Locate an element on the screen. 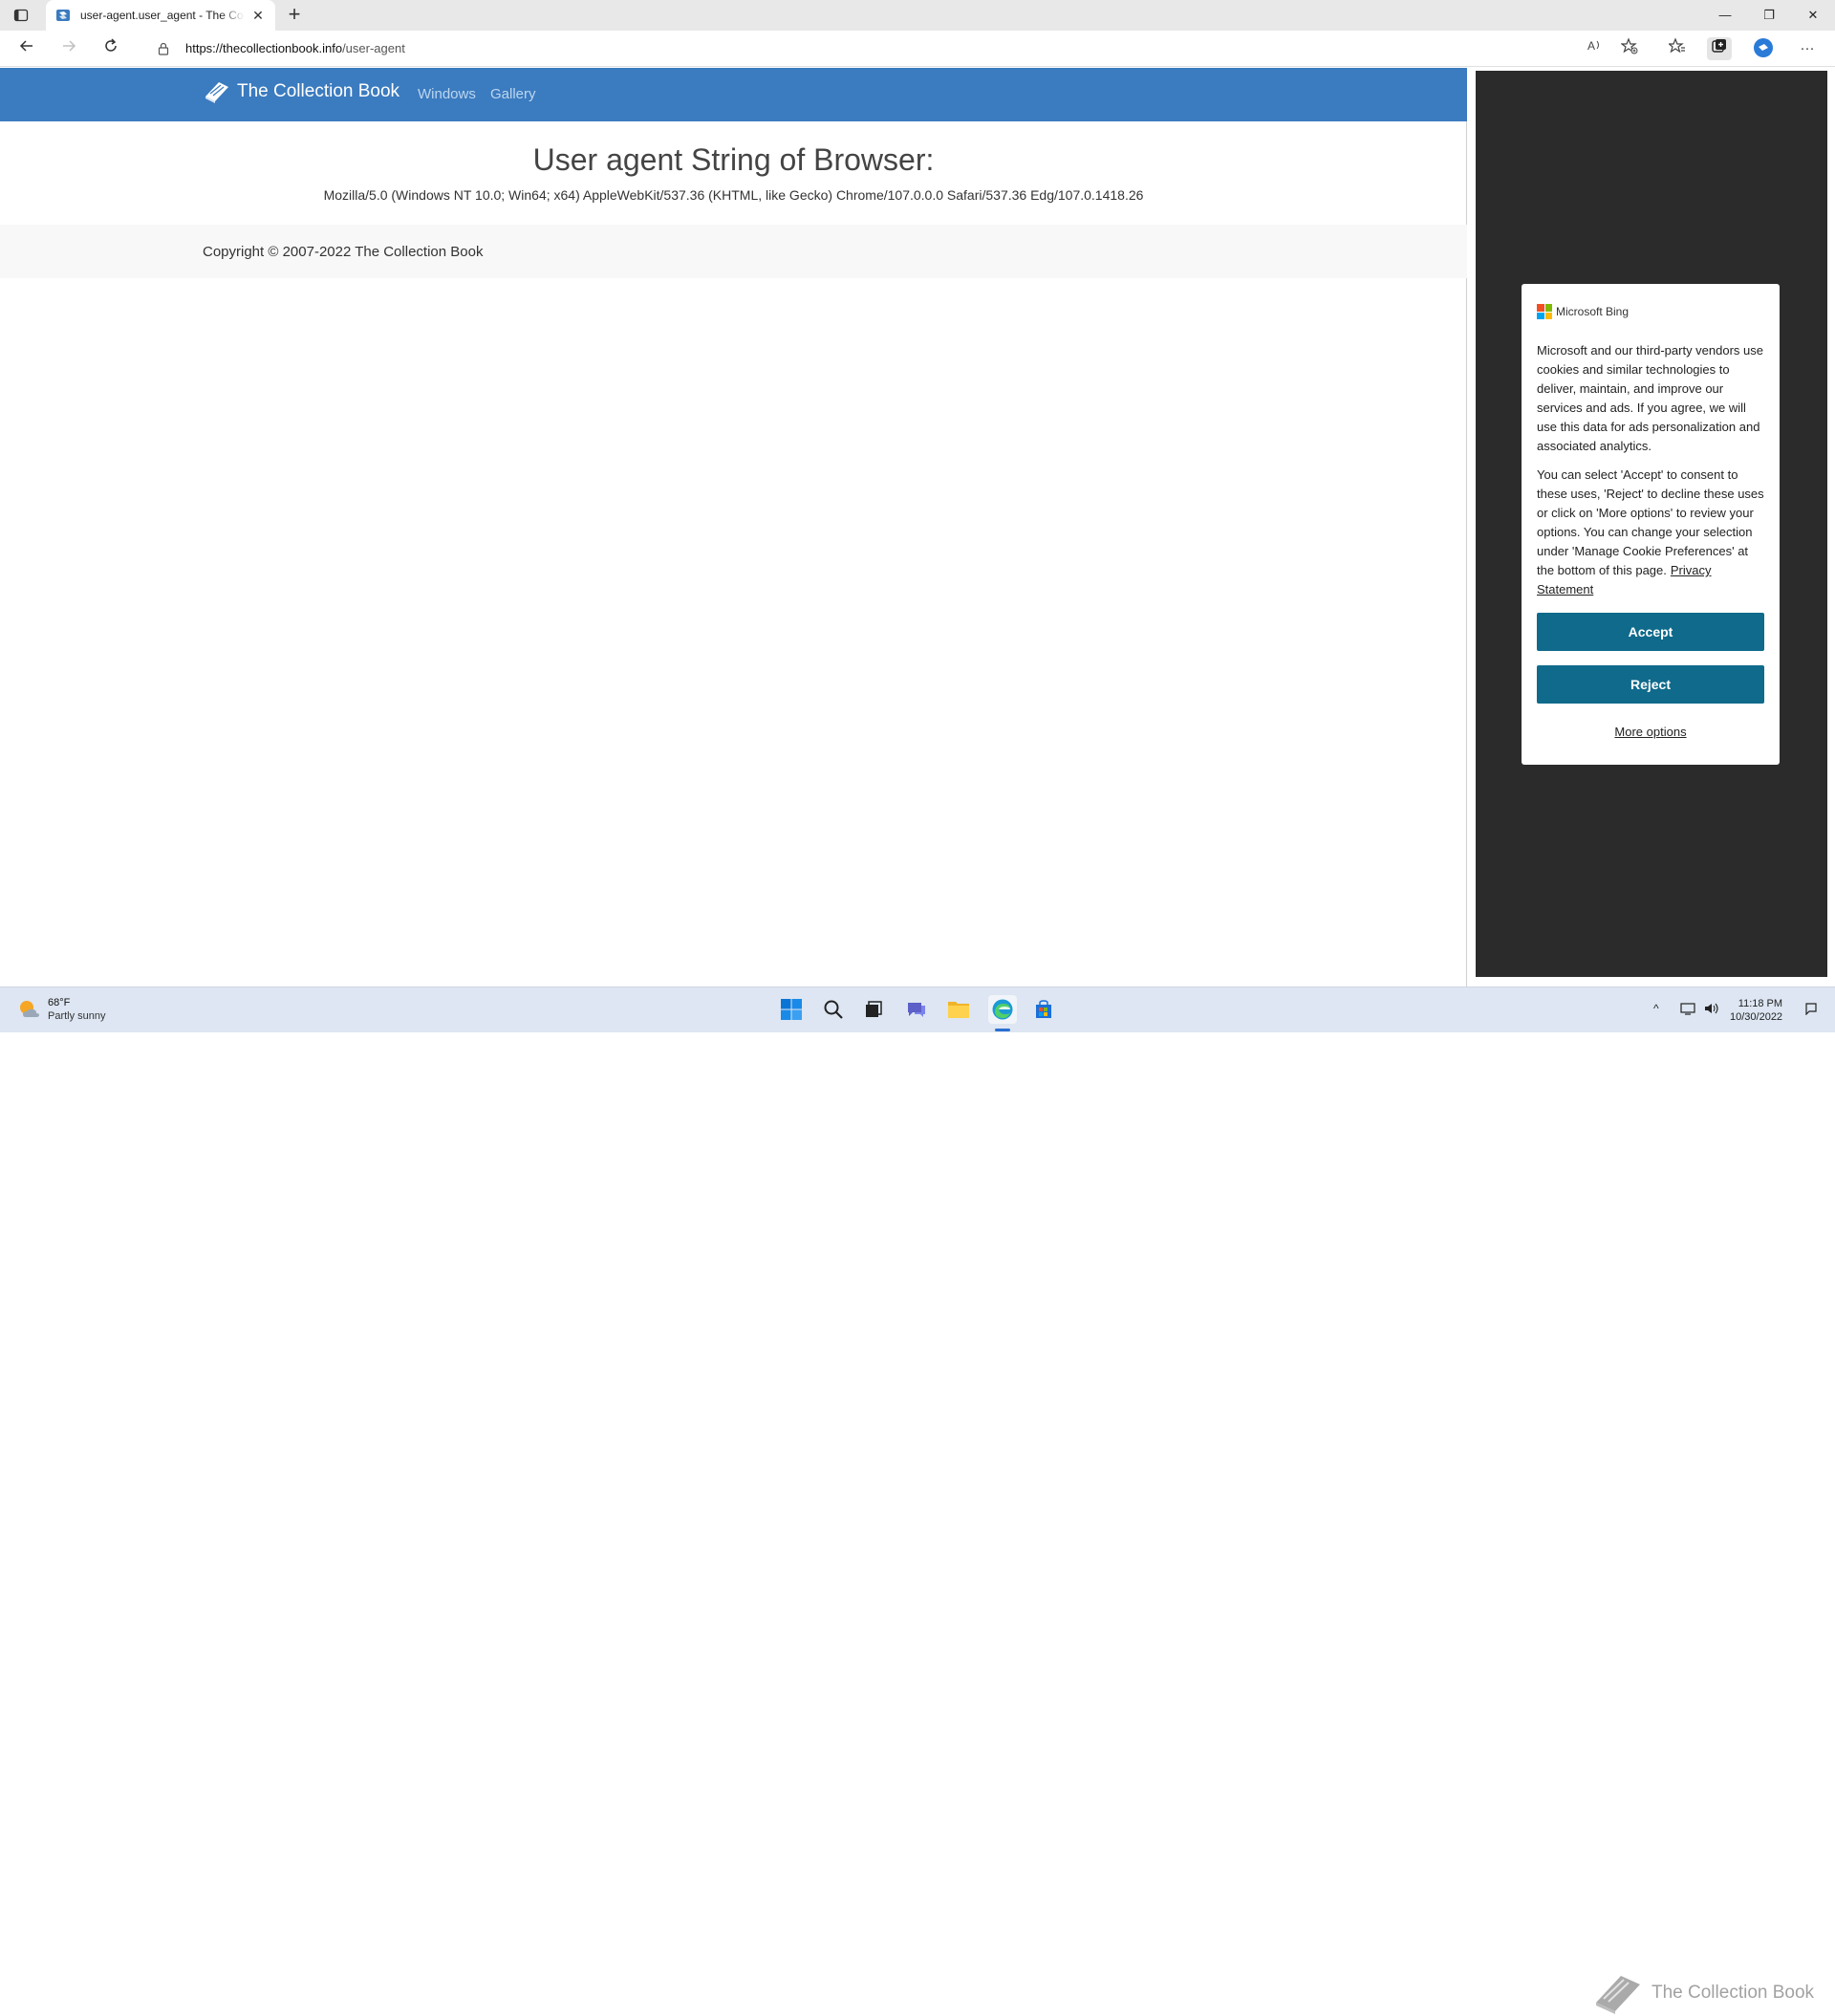 This screenshot has height=2016, width=1835. tab-close-icon: ✕ is located at coordinates (258, 15).